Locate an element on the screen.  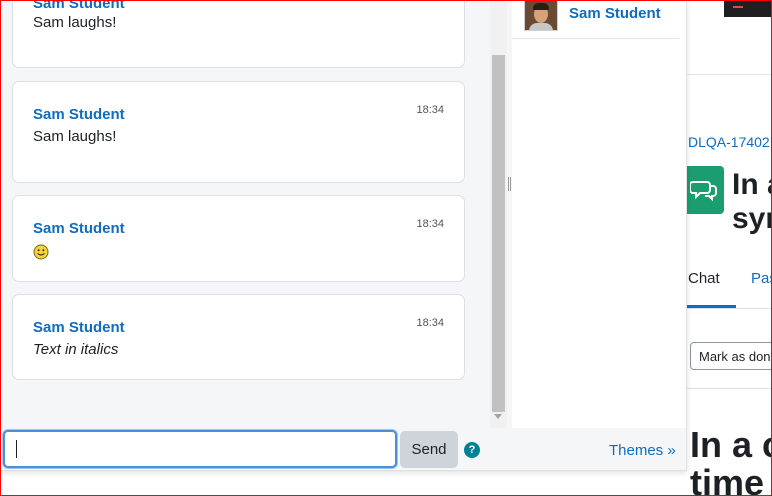
help-icon: ? is located at coordinates (472, 450).